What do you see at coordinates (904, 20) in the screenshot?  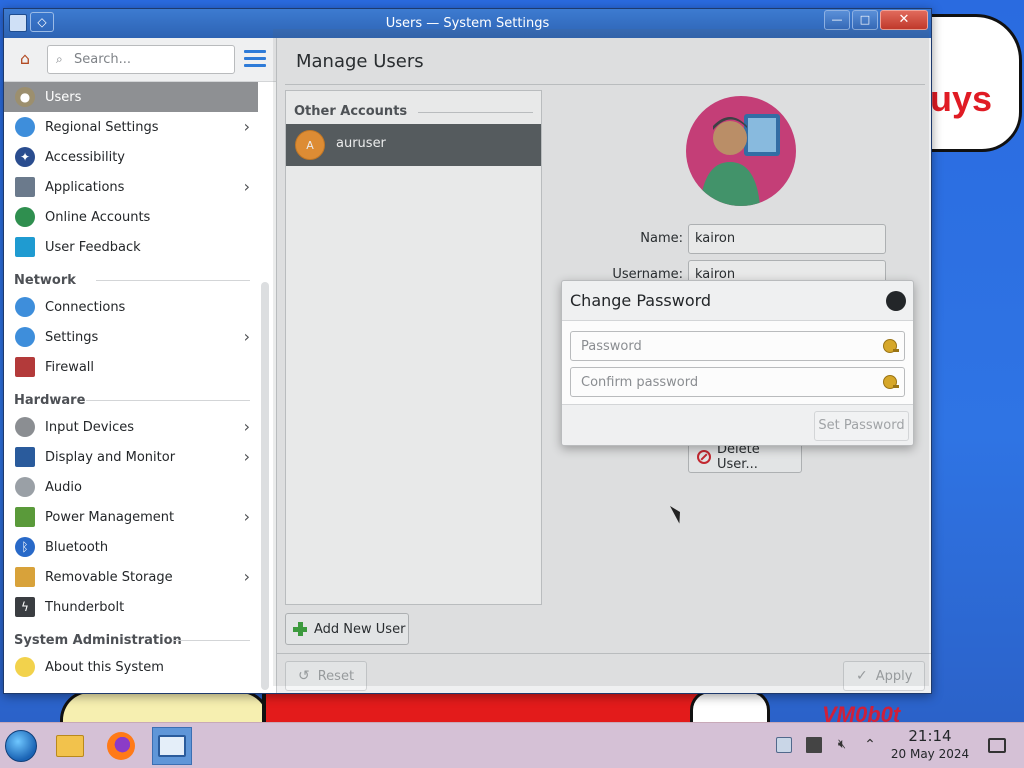 I see `close-window-button: ✕` at bounding box center [904, 20].